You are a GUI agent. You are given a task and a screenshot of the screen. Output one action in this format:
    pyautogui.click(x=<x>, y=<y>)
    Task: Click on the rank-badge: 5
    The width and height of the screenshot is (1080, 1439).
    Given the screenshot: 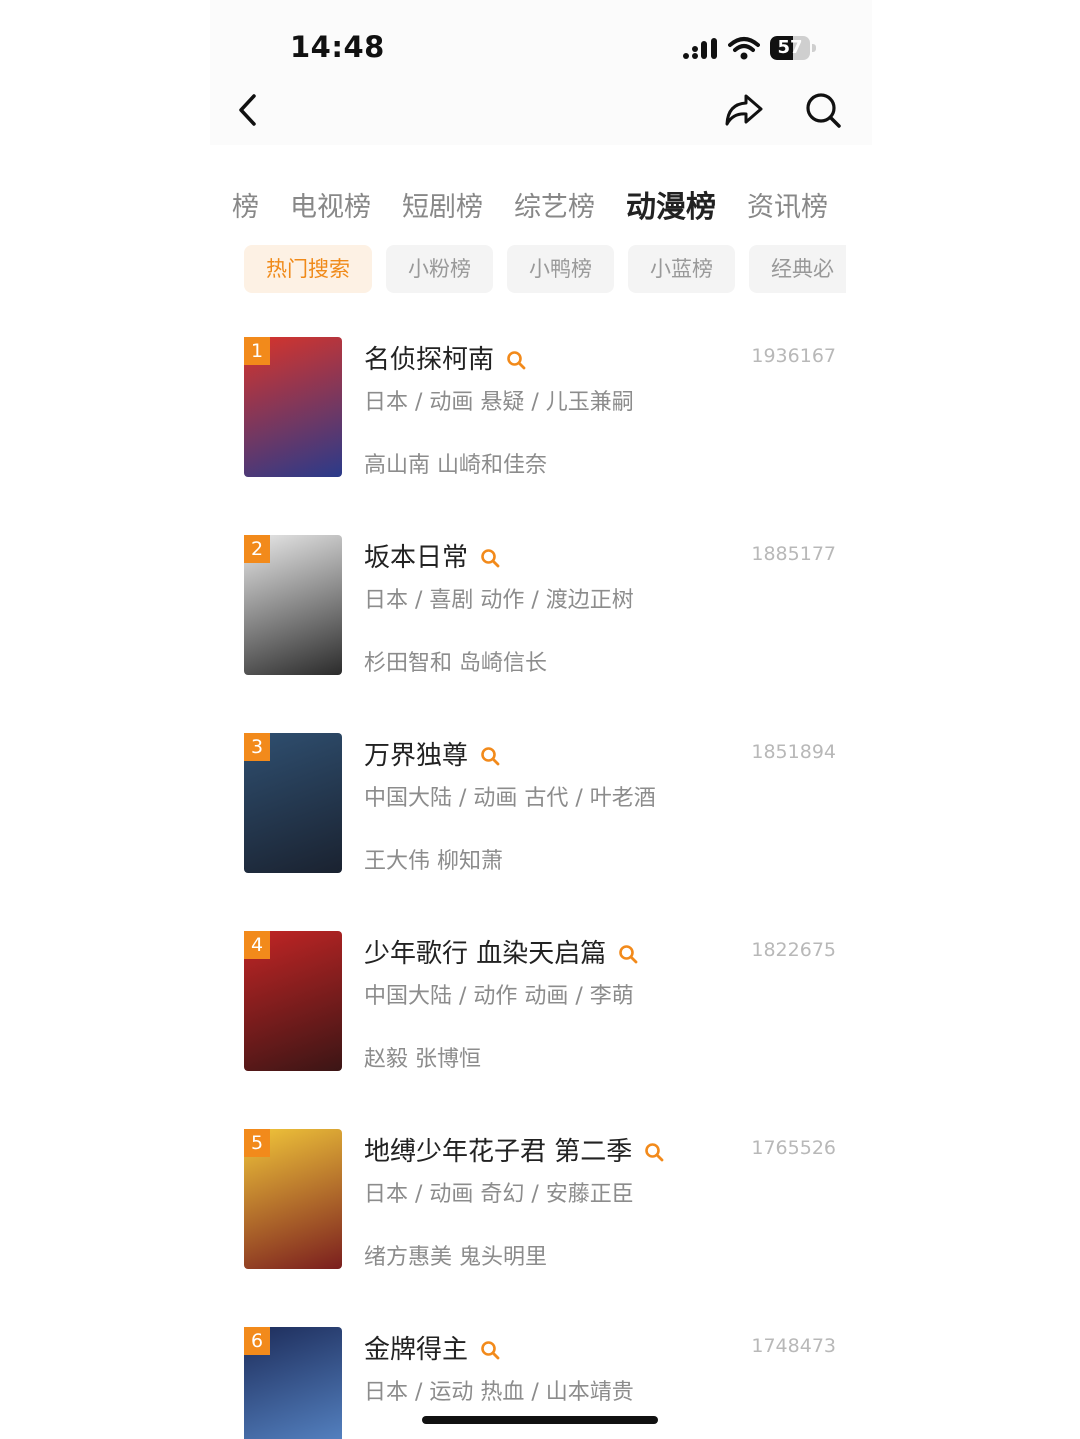 What is the action you would take?
    pyautogui.click(x=257, y=1143)
    